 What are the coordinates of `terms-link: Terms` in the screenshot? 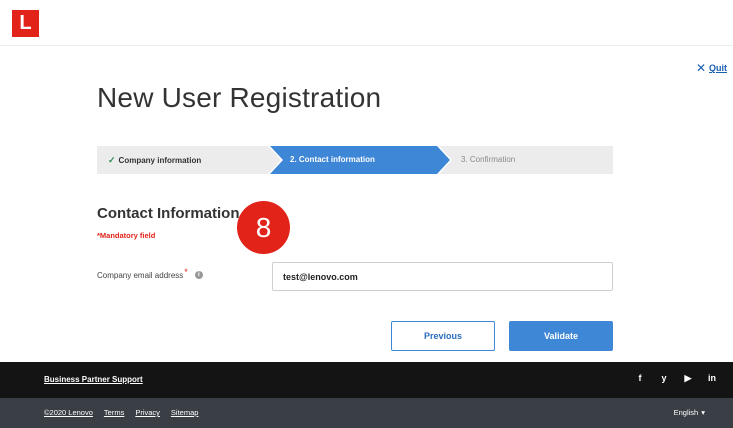 It's located at (114, 412).